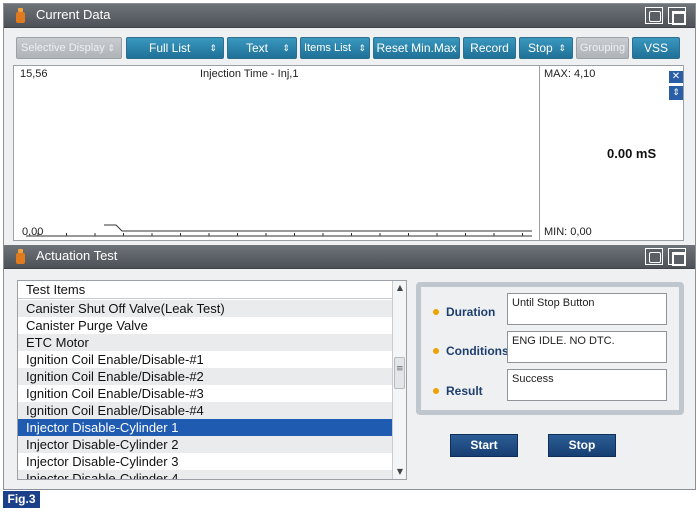 This screenshot has height=513, width=700. Describe the element at coordinates (257, 48) in the screenshot. I see `text-label: Text` at that location.